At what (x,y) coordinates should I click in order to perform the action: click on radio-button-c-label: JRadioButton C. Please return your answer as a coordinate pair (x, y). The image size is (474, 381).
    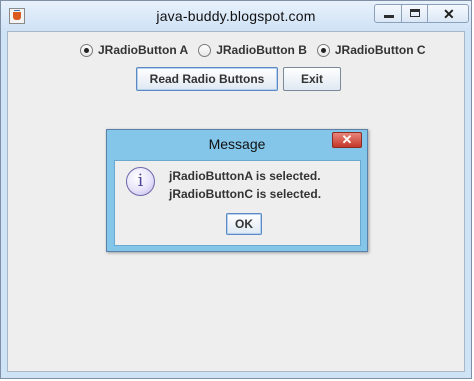
    Looking at the image, I should click on (380, 50).